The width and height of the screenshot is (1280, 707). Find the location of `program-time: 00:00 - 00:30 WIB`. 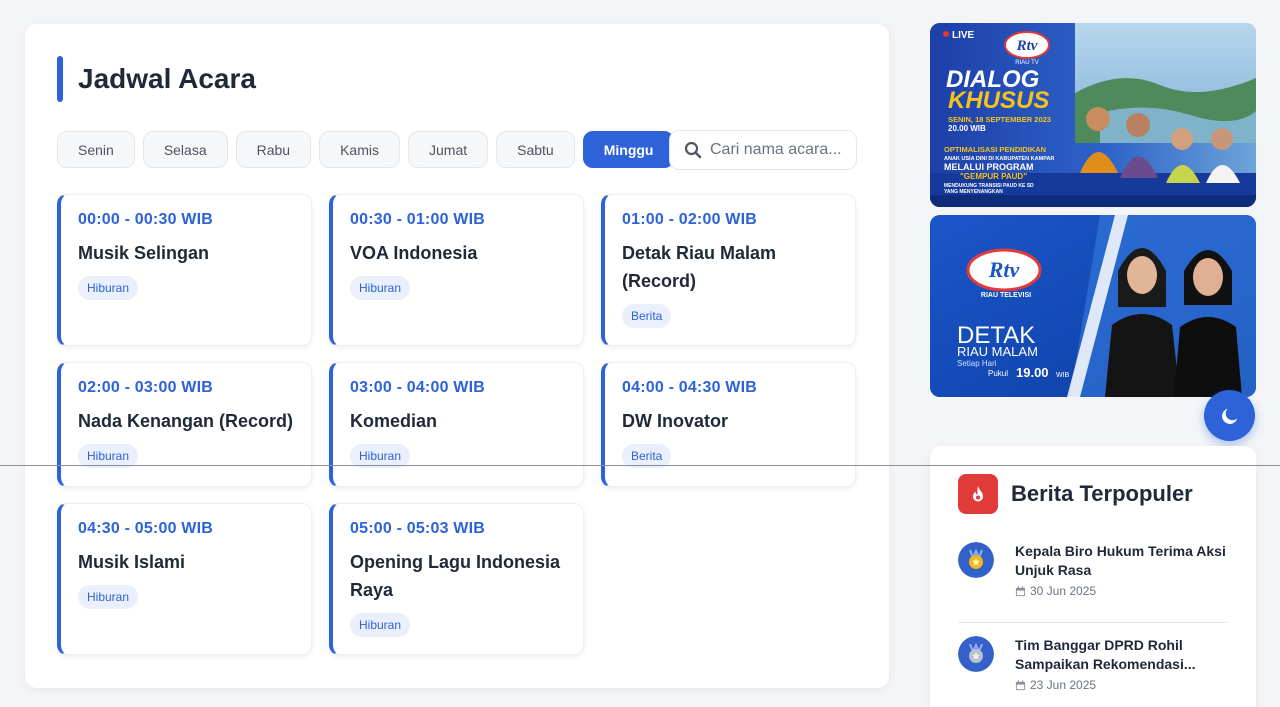

program-time: 00:00 - 00:30 WIB is located at coordinates (146, 219).